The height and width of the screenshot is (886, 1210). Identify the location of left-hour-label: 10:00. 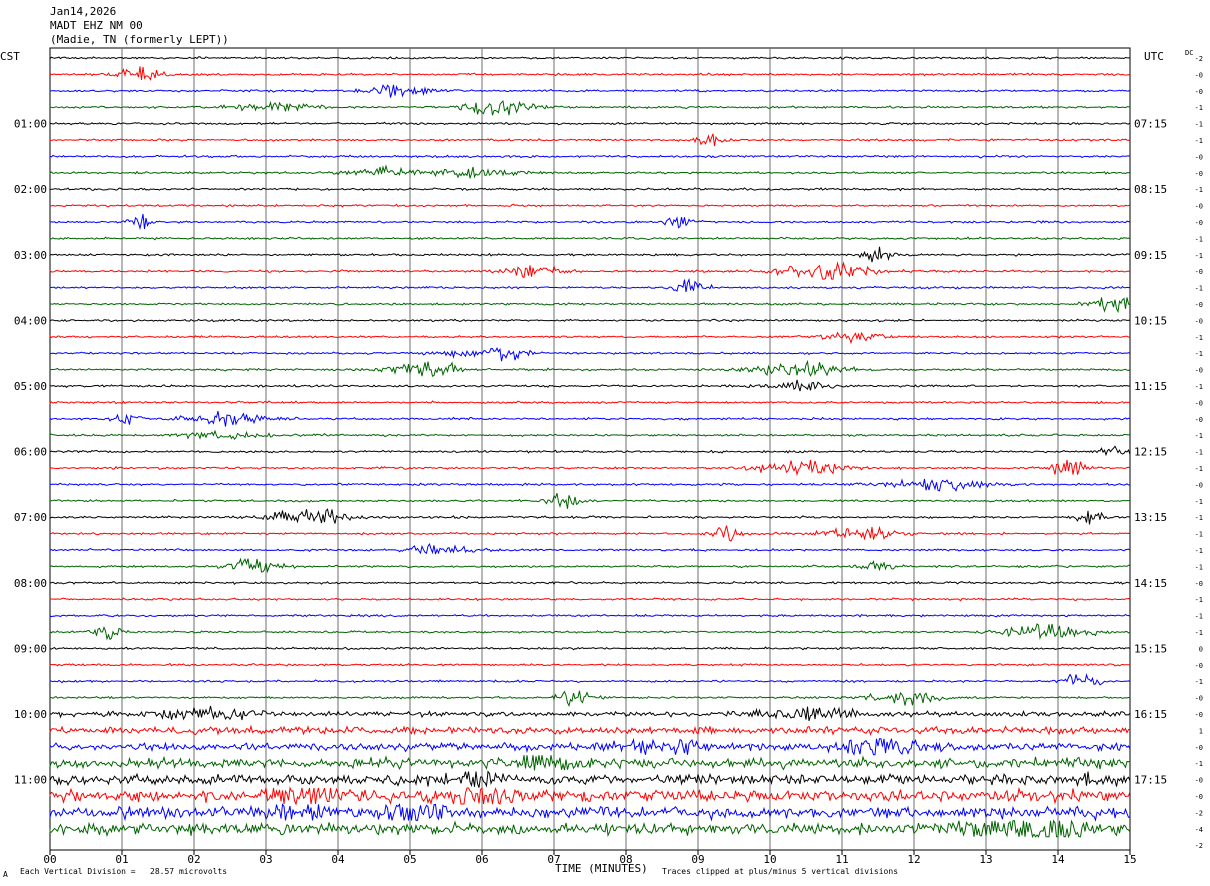
(30, 714).